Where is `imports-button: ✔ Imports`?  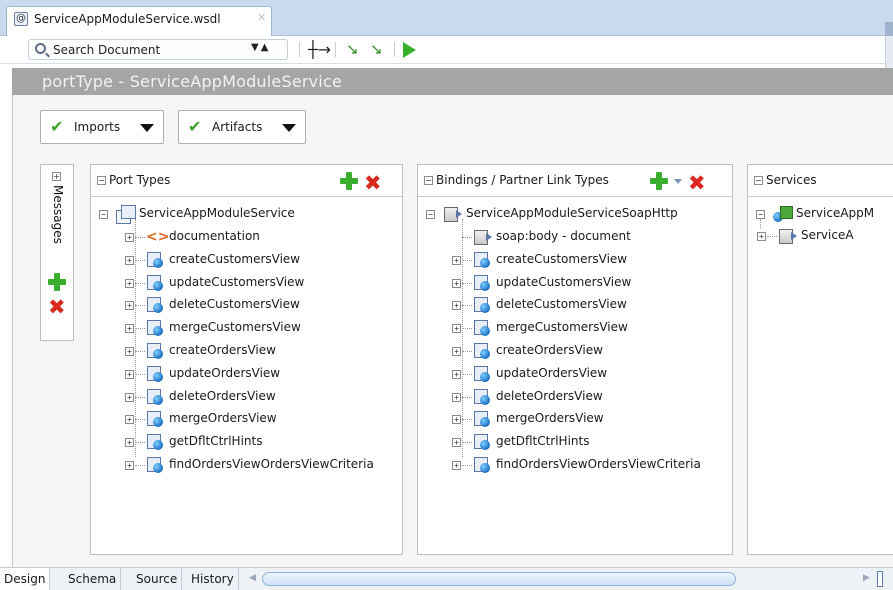 imports-button: ✔ Imports is located at coordinates (102, 127).